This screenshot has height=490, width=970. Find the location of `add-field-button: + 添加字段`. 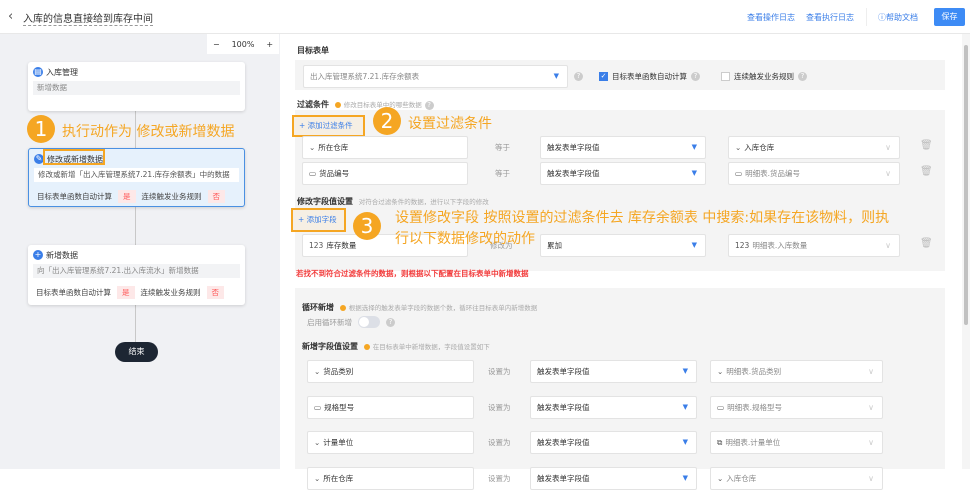

add-field-button: + 添加字段 is located at coordinates (318, 220).